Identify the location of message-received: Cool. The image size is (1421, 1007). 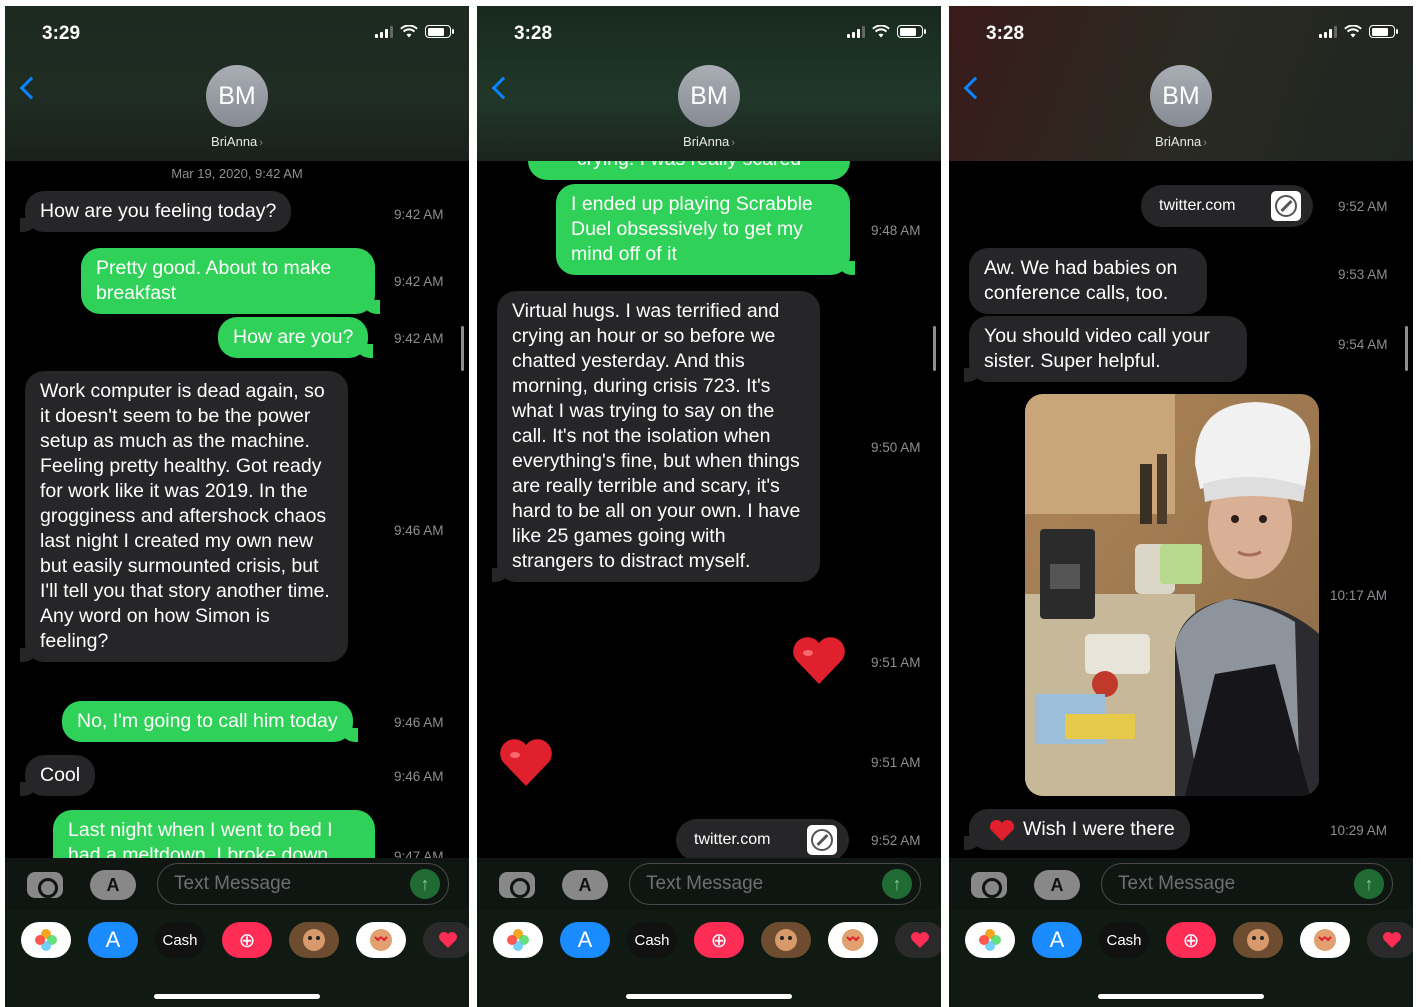
(57, 775).